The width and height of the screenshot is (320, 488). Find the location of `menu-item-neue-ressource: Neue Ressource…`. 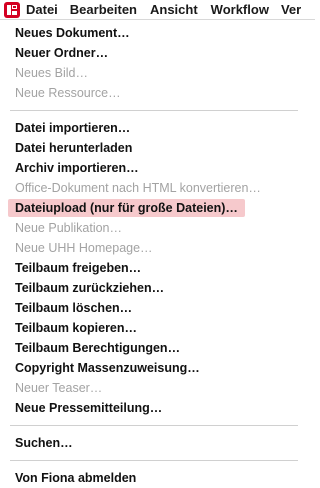

menu-item-neue-ressource: Neue Ressource… is located at coordinates (154, 93).